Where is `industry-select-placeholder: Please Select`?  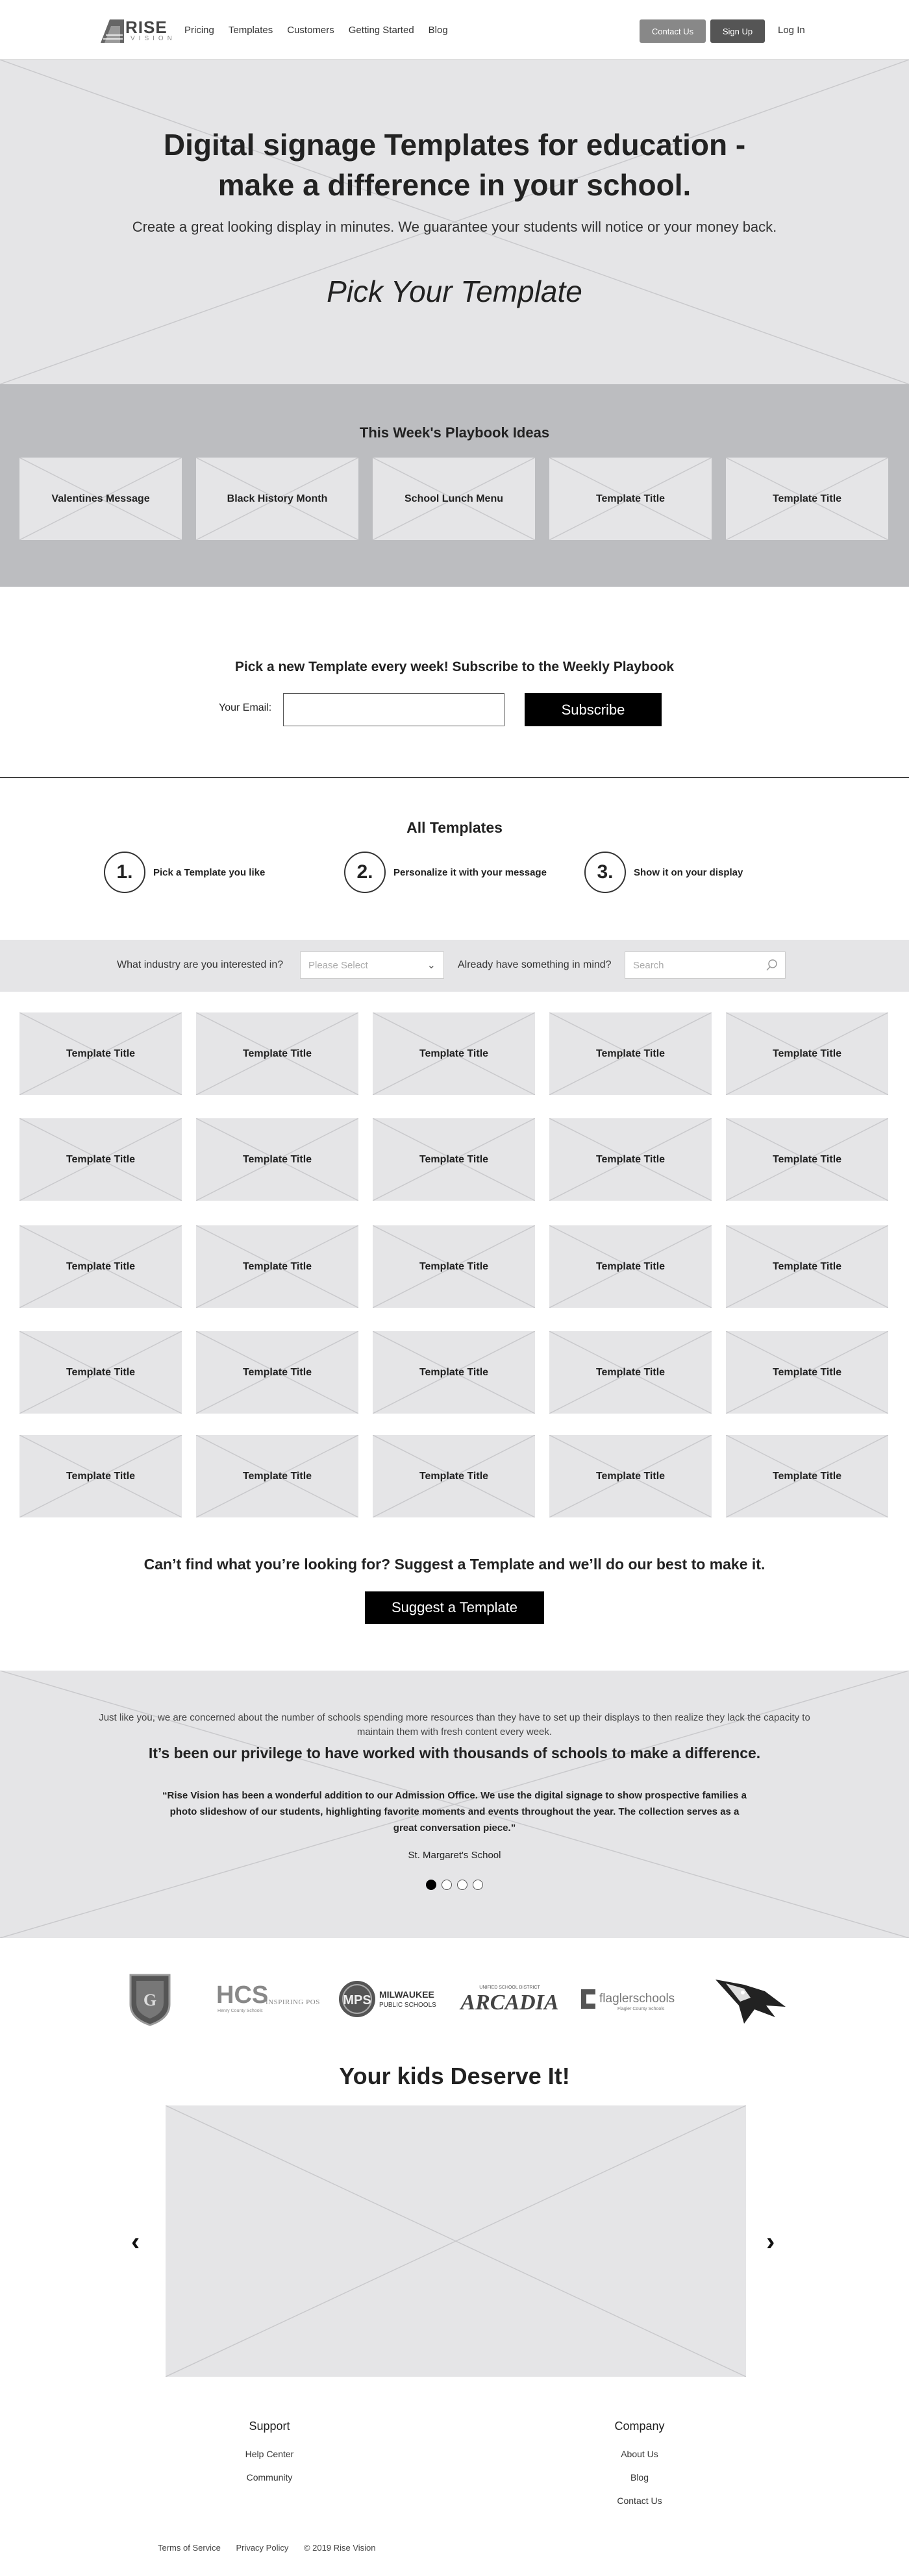 industry-select-placeholder: Please Select is located at coordinates (338, 965).